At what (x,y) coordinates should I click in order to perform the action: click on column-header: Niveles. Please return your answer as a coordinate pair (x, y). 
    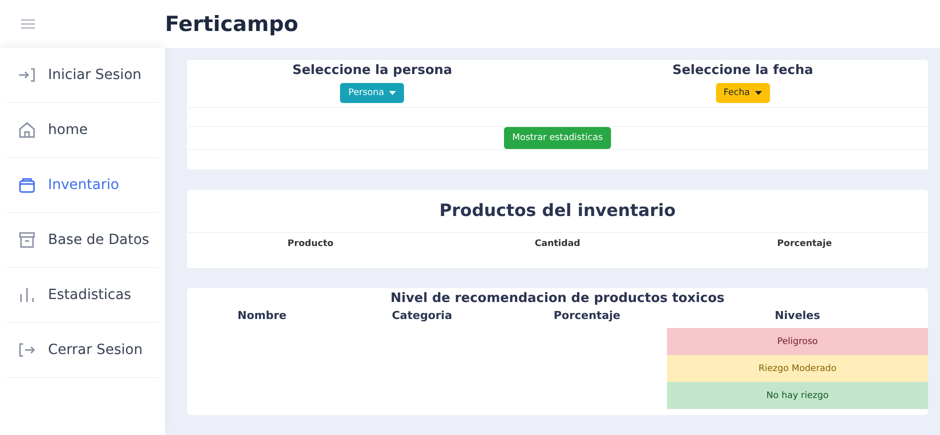
    Looking at the image, I should click on (797, 316).